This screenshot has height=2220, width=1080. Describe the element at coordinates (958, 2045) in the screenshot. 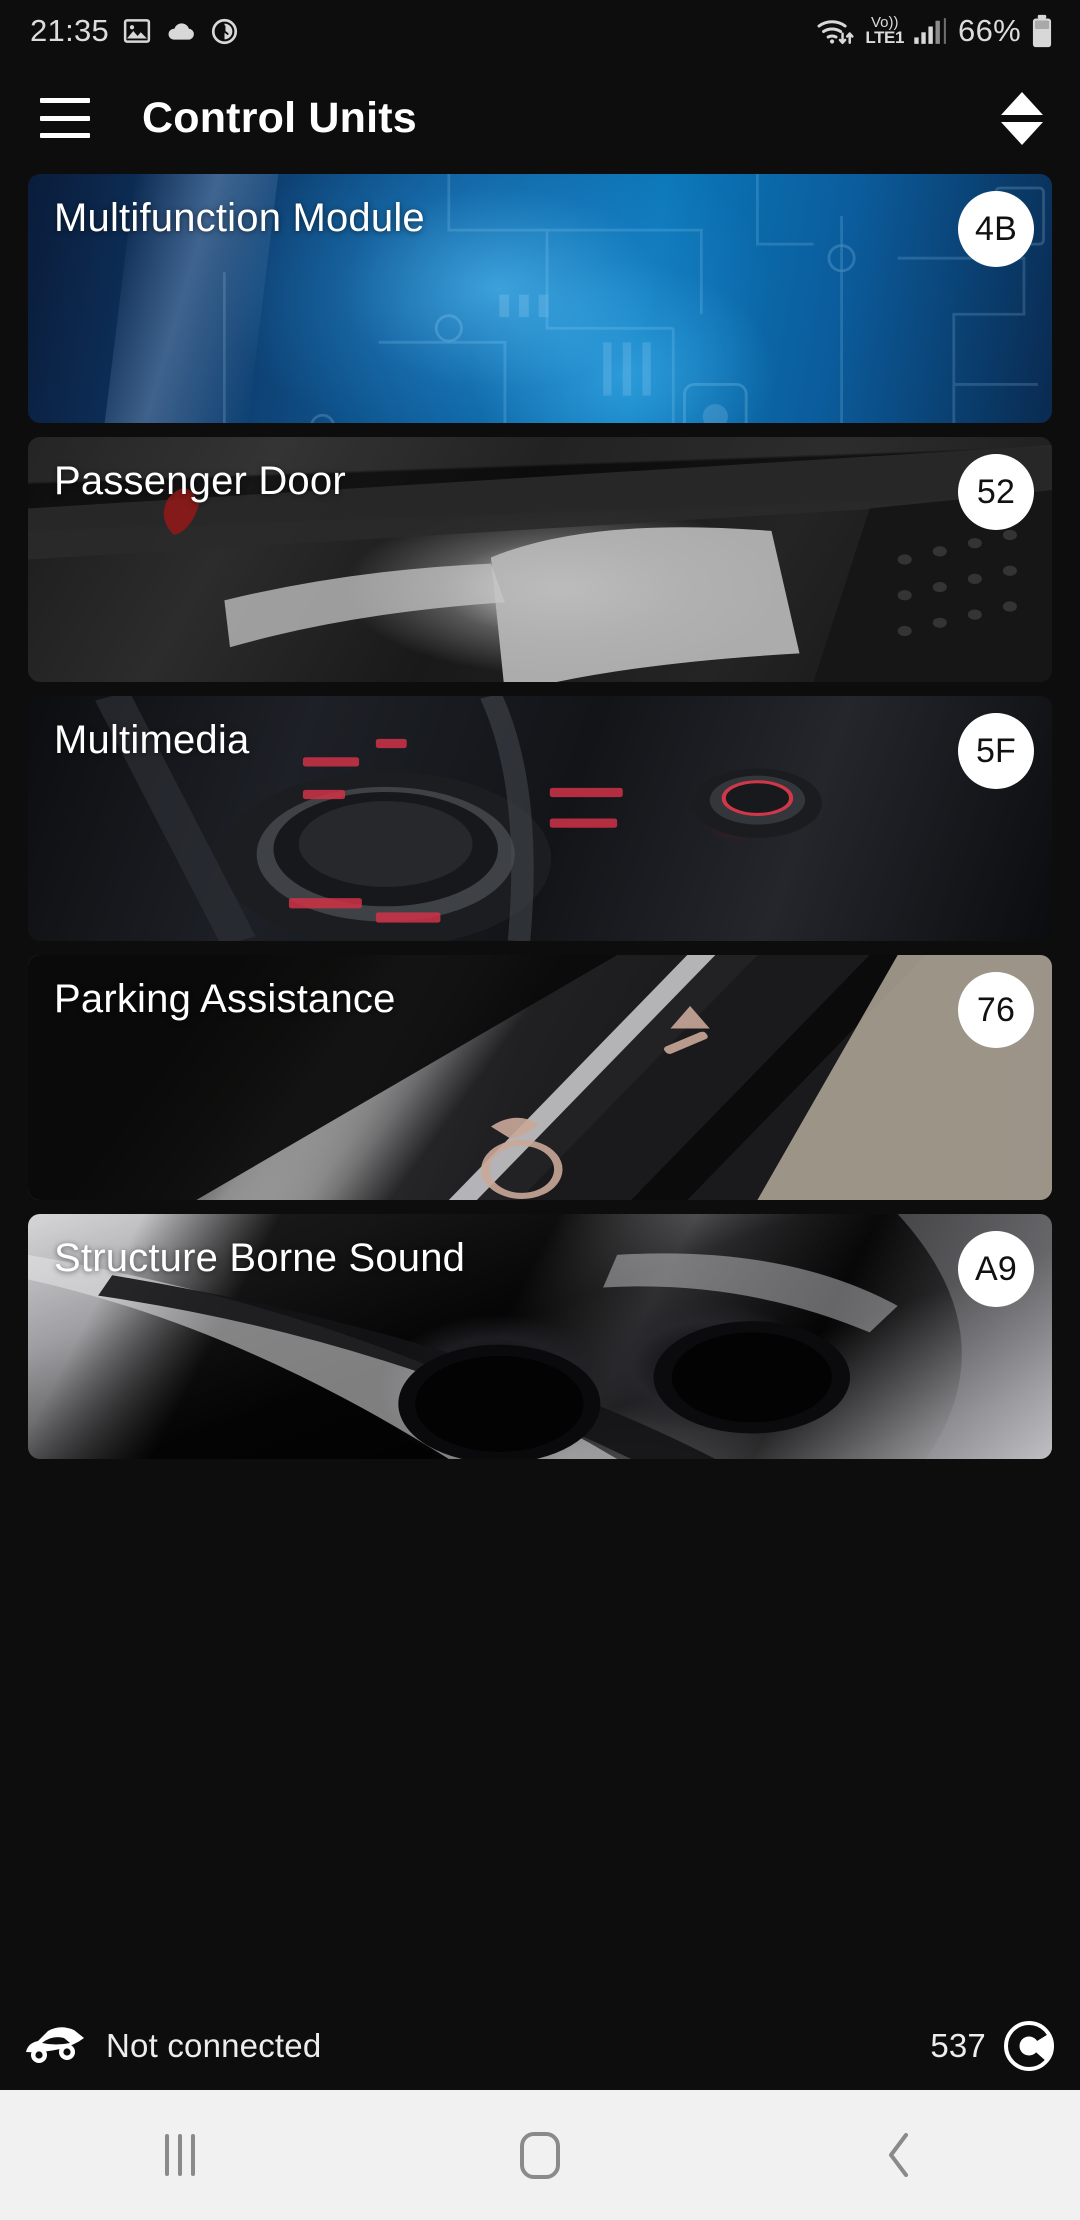

I see `unit-count: 537` at that location.